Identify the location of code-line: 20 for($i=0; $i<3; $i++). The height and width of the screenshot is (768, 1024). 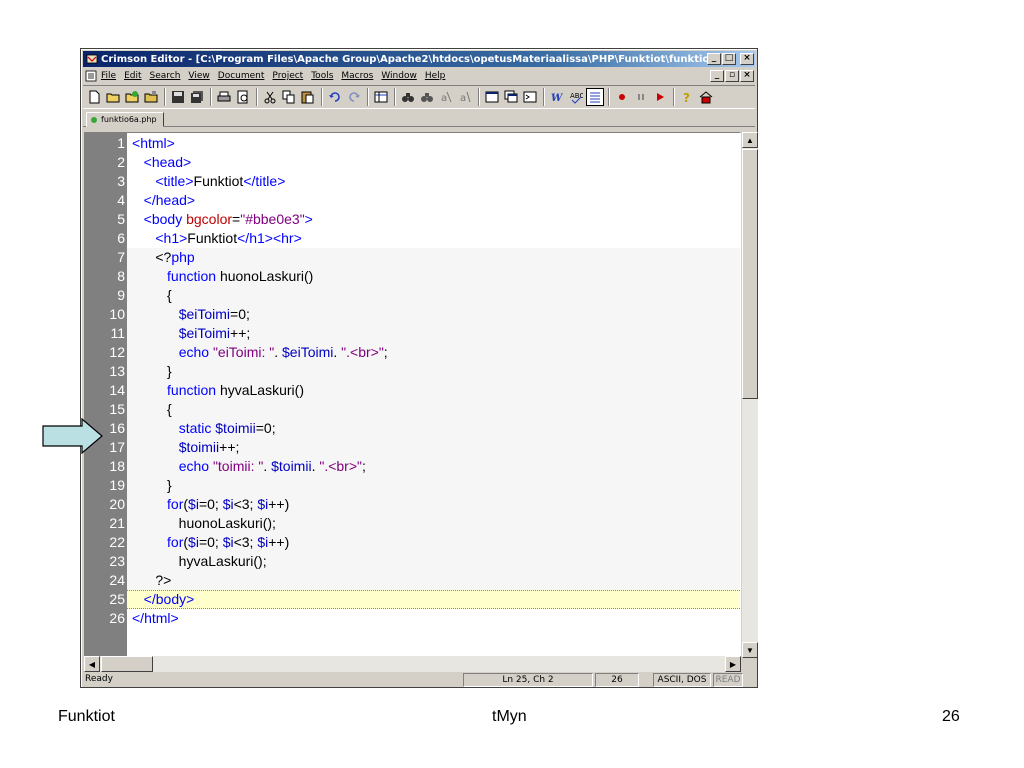
(412, 504).